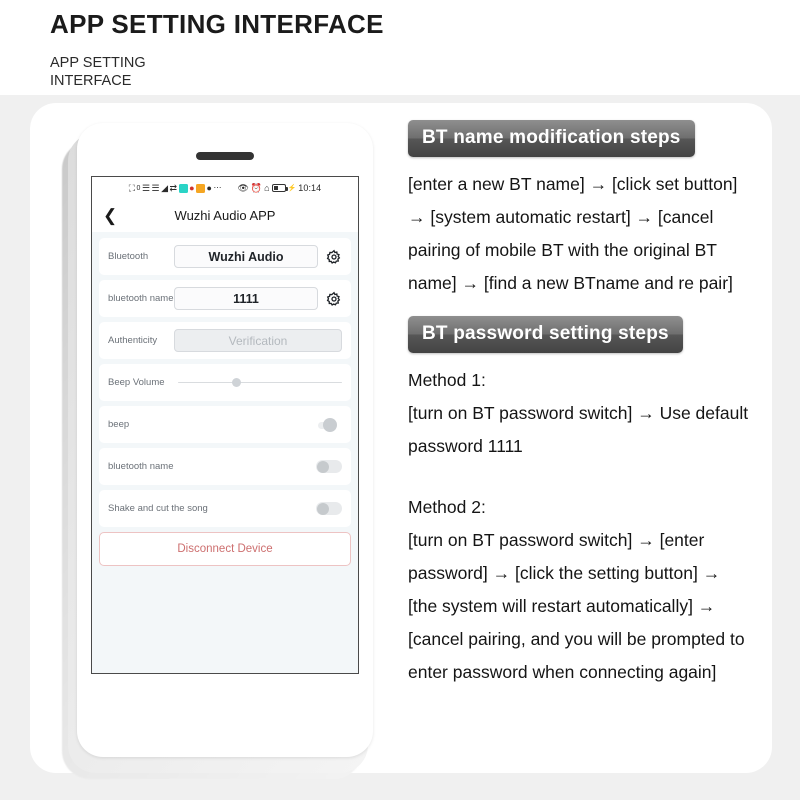  I want to click on setting-label: beep, so click(119, 424).